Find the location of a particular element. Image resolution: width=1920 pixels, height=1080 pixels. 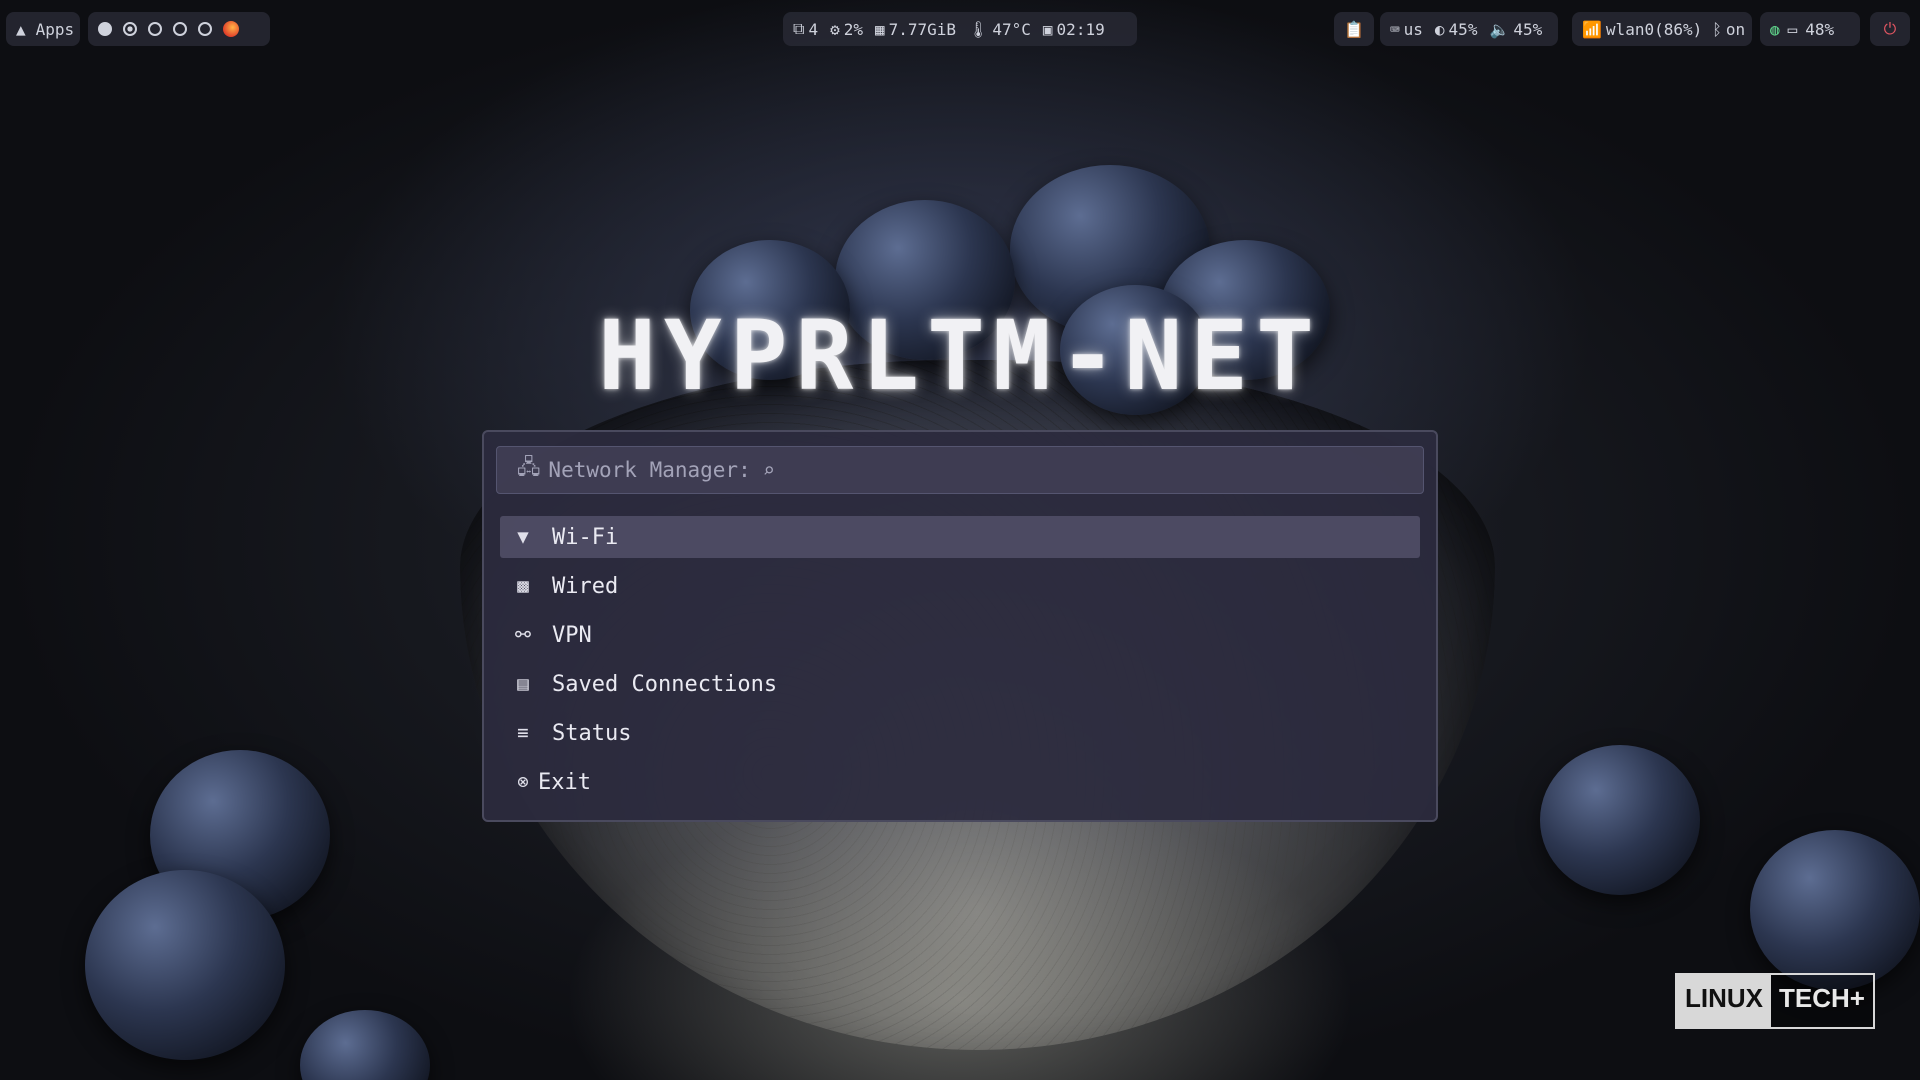

windows-count: ⧉ 4 is located at coordinates (805, 29).